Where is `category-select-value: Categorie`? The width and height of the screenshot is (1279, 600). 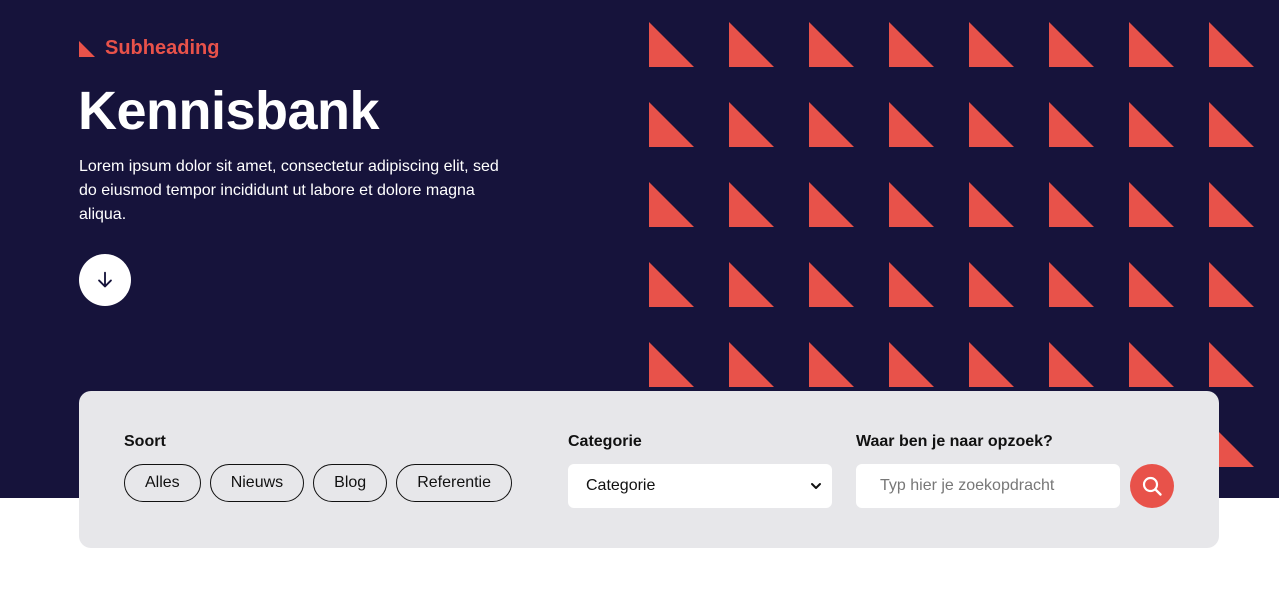 category-select-value: Categorie is located at coordinates (621, 485).